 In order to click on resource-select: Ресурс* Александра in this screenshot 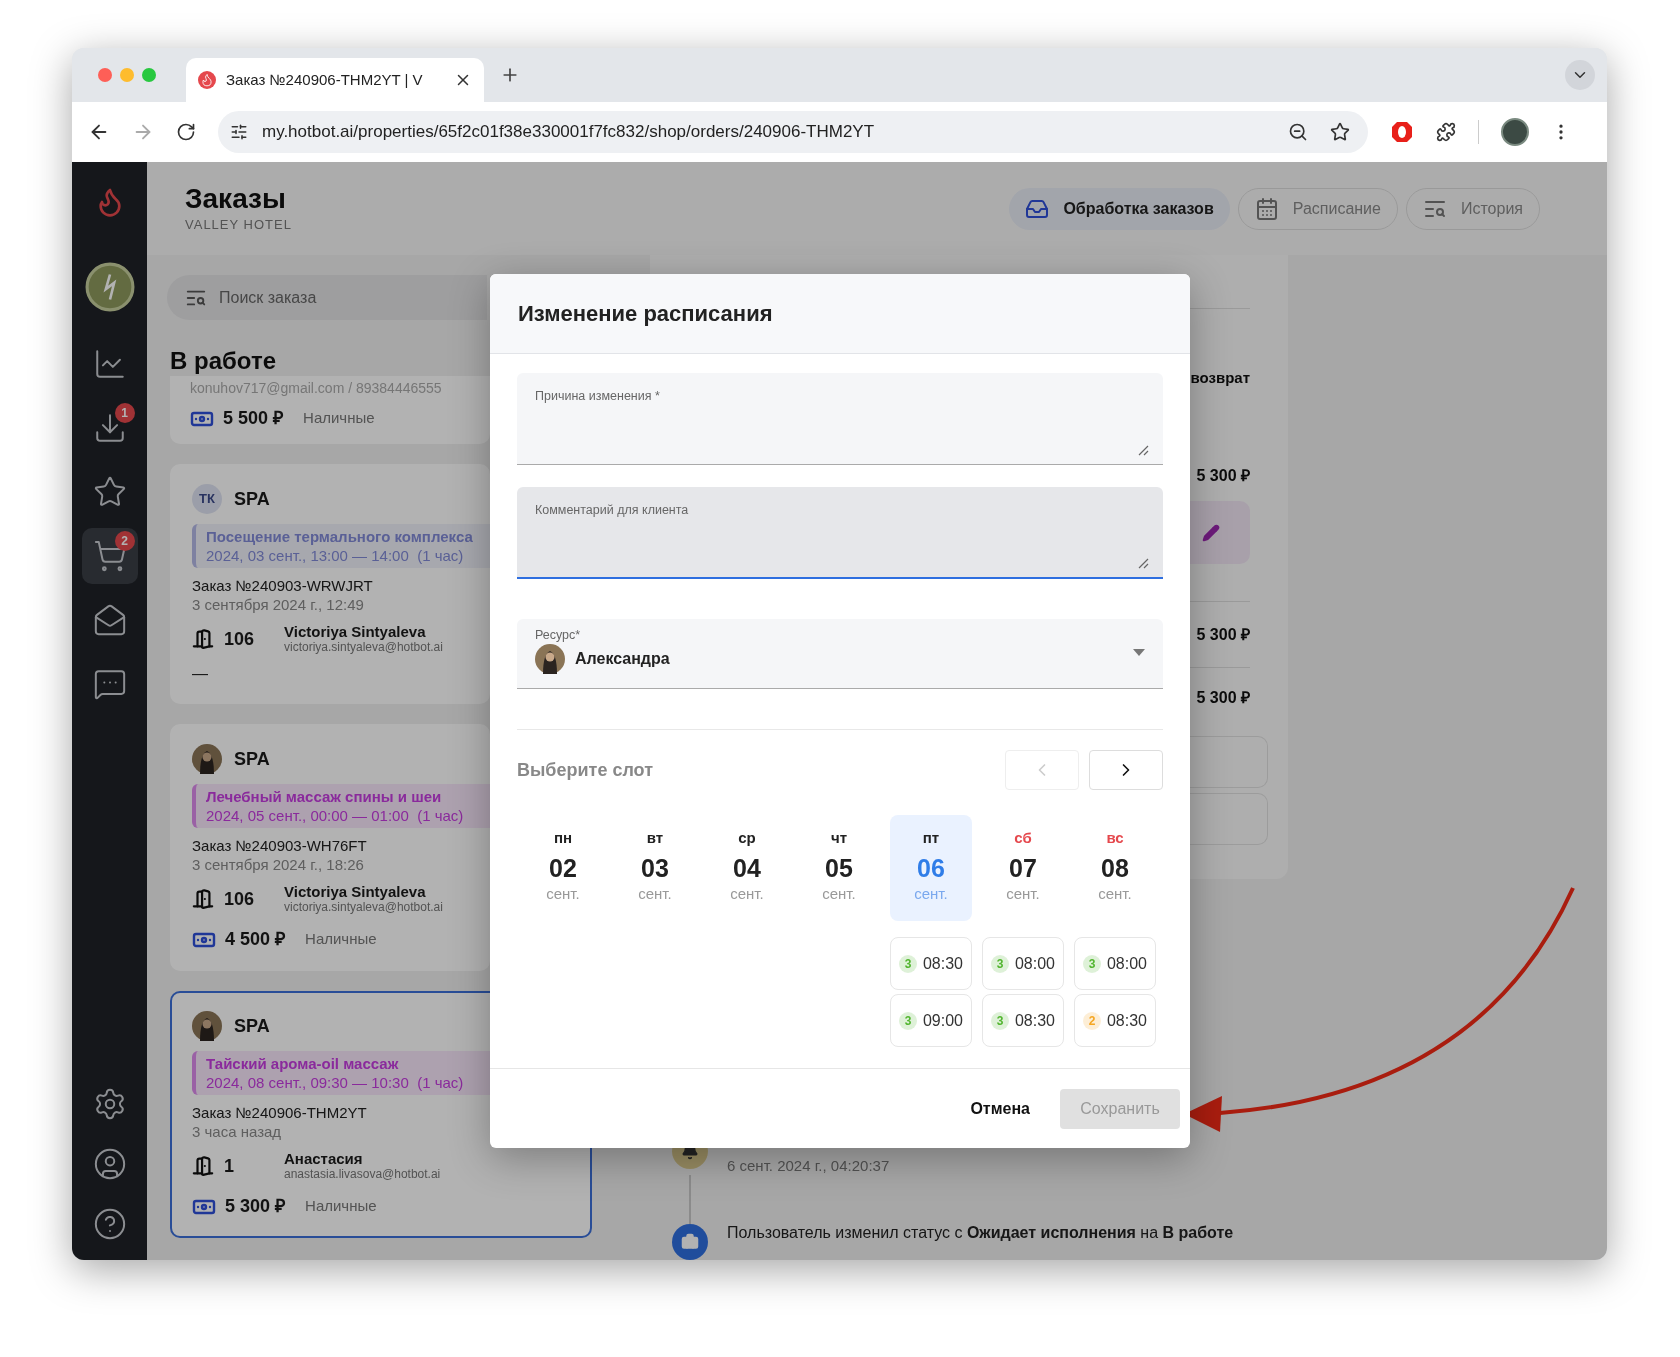, I will do `click(840, 654)`.